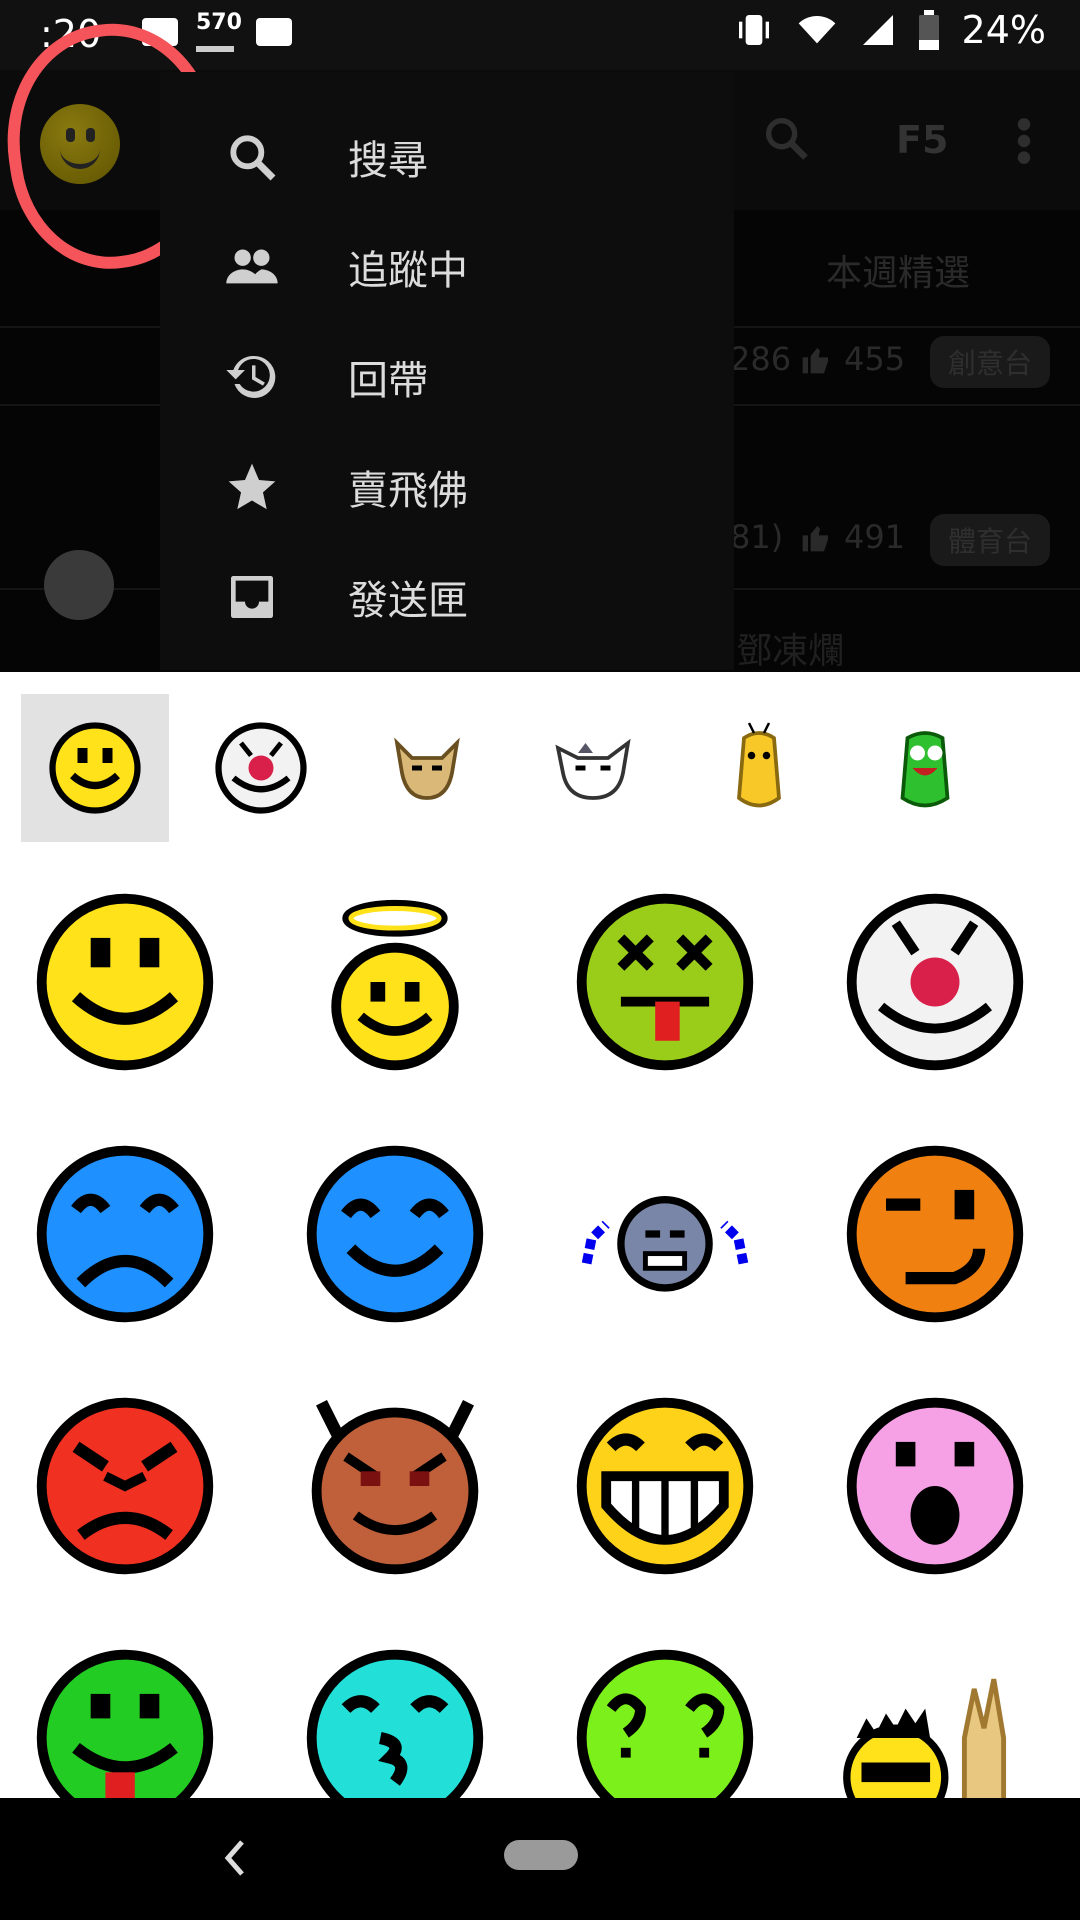  What do you see at coordinates (388, 161) in the screenshot?
I see `menu-label: 搜尋` at bounding box center [388, 161].